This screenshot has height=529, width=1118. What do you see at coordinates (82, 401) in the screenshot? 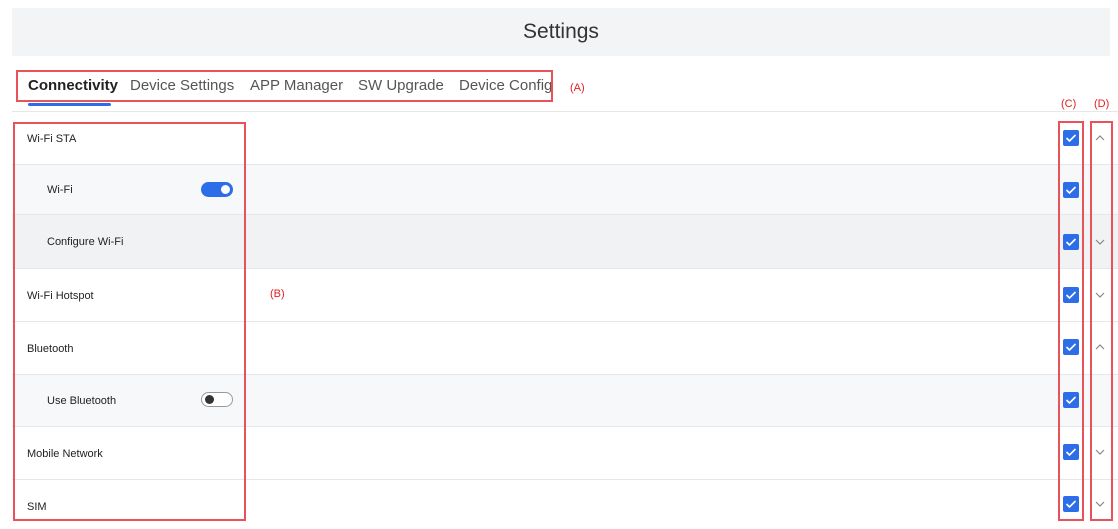
I see `row-label: Use Bluetooth` at bounding box center [82, 401].